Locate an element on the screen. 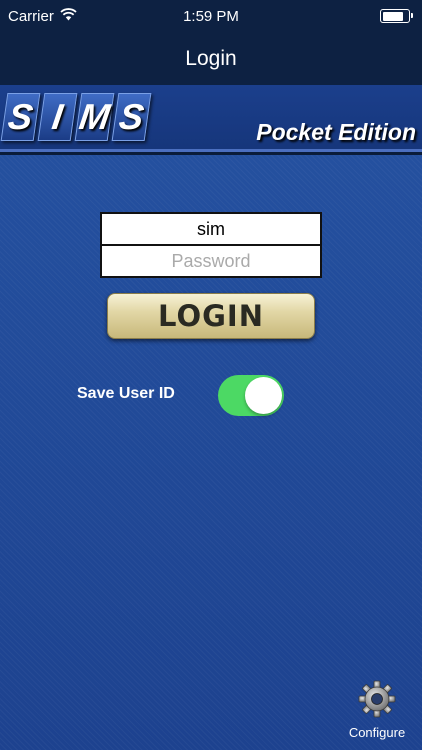  toggle-knob is located at coordinates (263, 395).